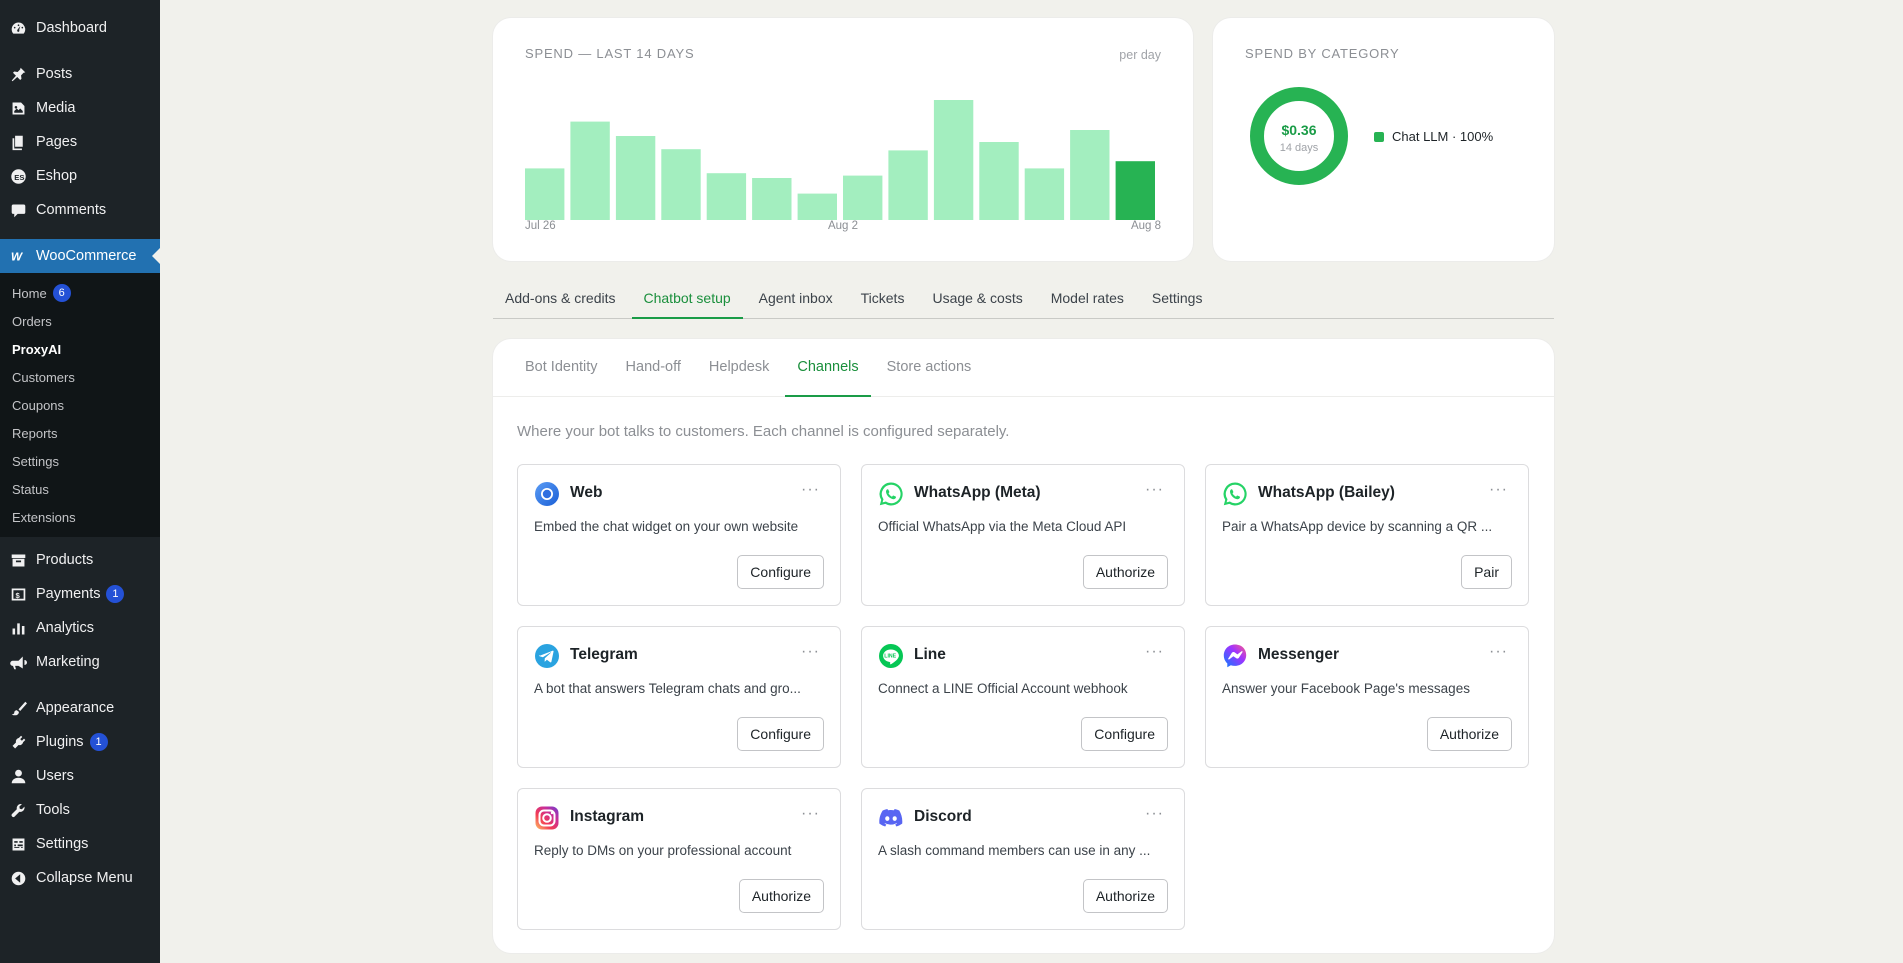  I want to click on instagram-icon, so click(547, 818).